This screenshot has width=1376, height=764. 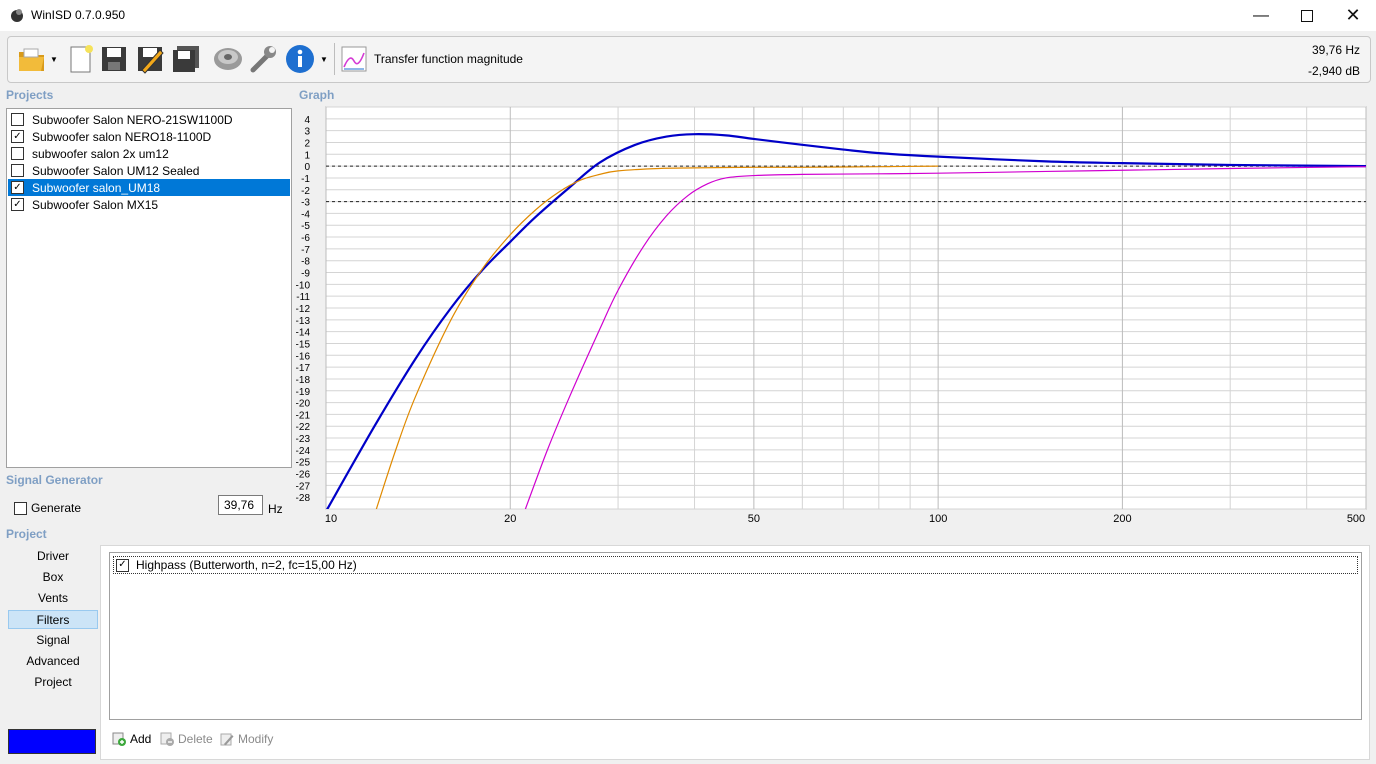 What do you see at coordinates (1353, 15) in the screenshot?
I see `close-icon: ✕` at bounding box center [1353, 15].